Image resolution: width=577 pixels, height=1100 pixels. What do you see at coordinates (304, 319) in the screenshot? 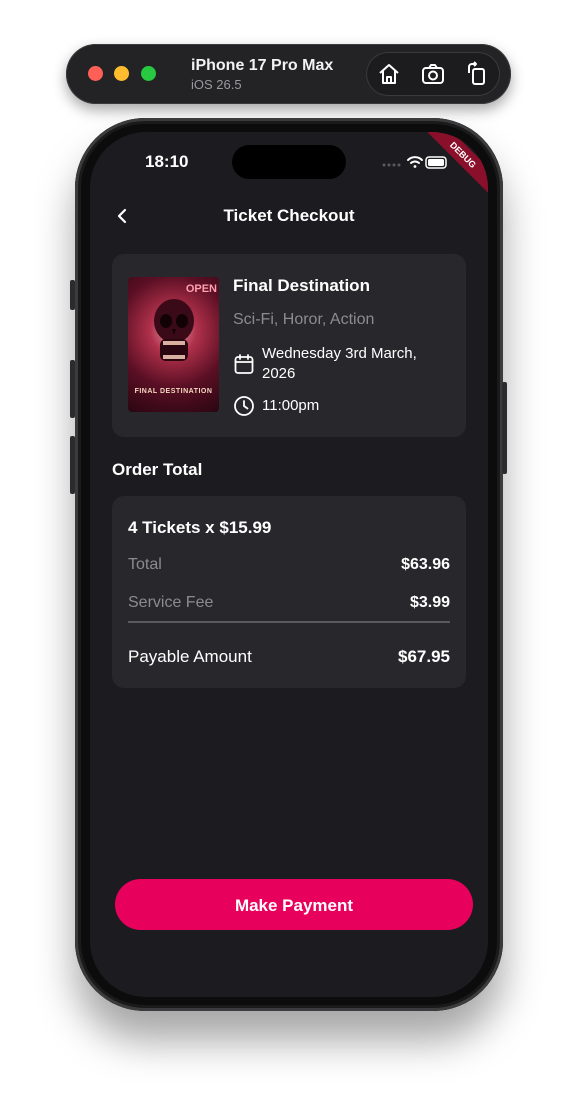
I see `movie-genres: Sci-Fi, Horor, Action` at bounding box center [304, 319].